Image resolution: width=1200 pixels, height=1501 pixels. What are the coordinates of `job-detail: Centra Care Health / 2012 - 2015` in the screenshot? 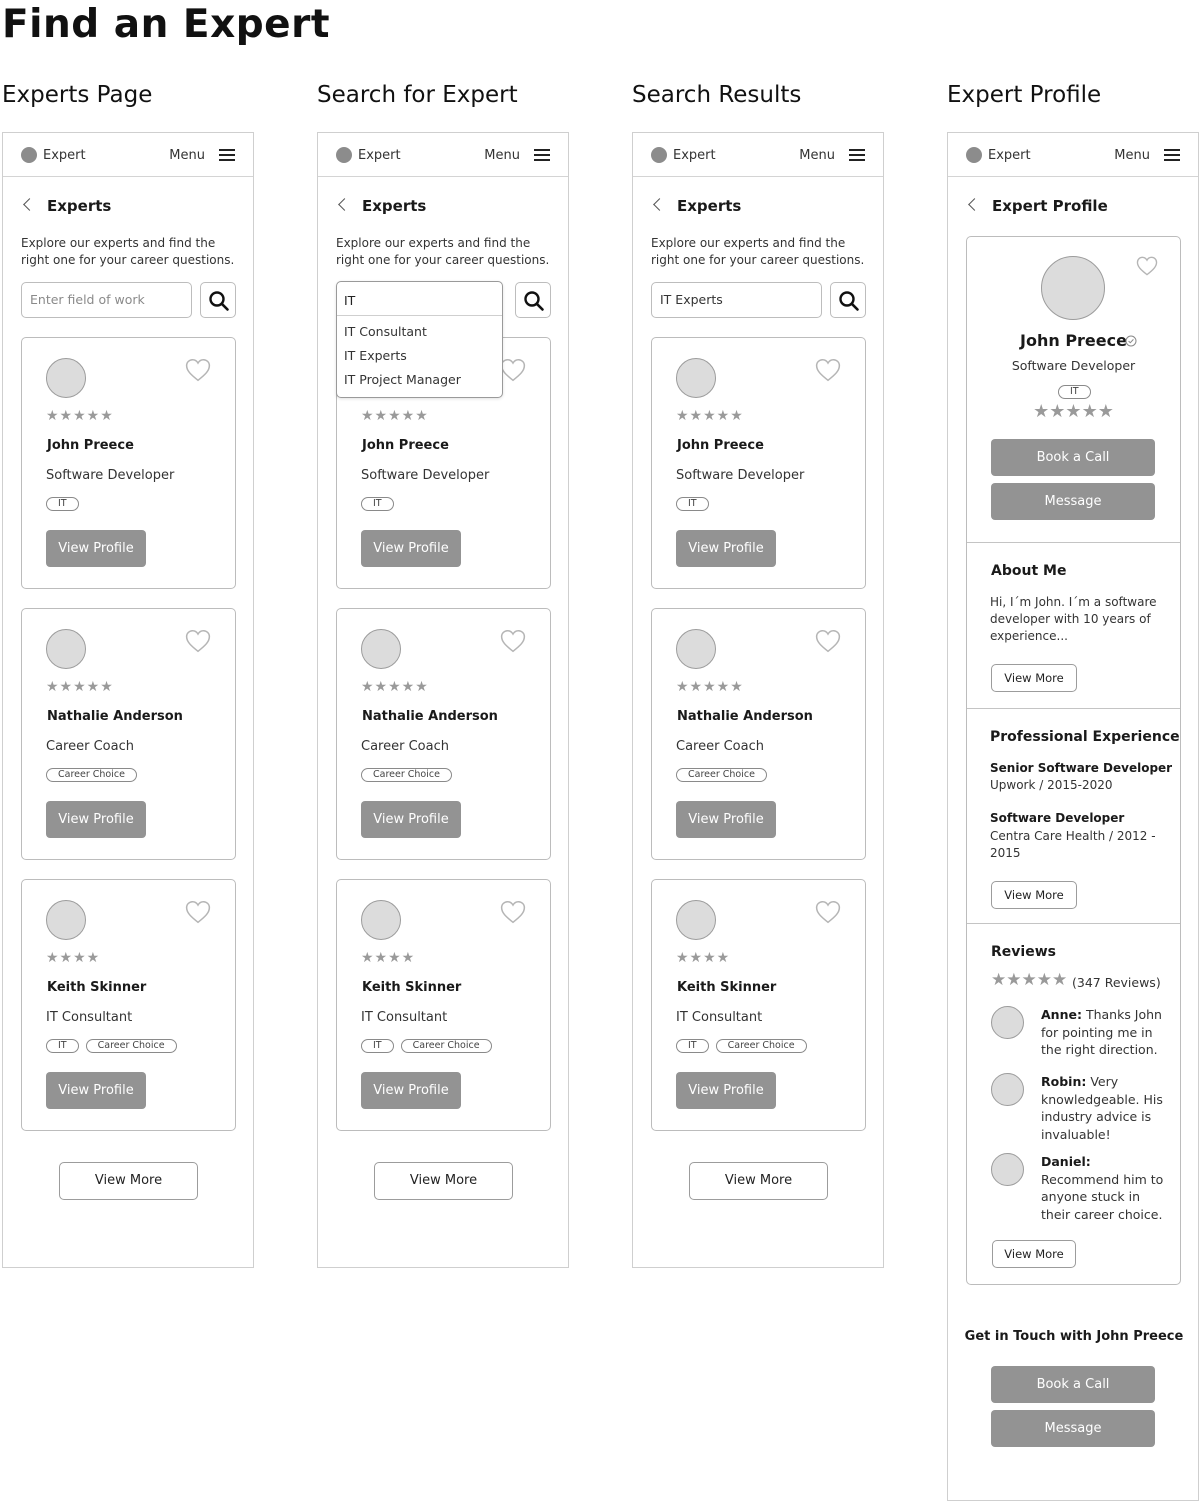 It's located at (1073, 844).